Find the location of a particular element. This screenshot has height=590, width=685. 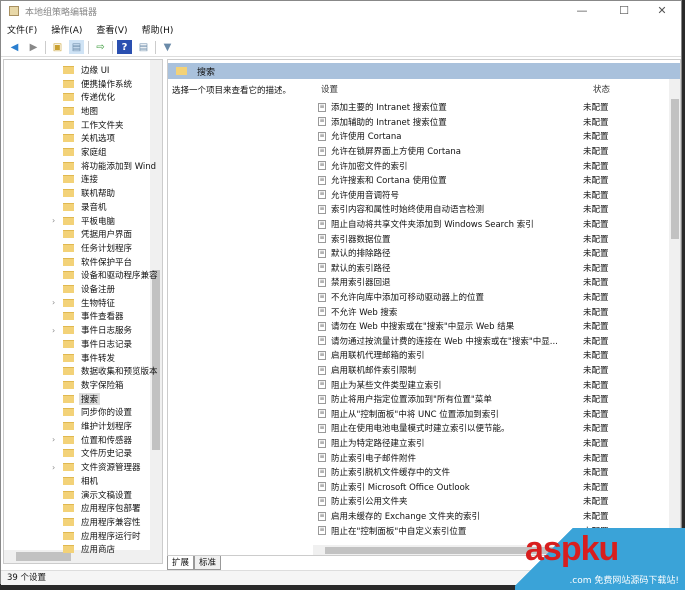

up-folder-icon: ▣ is located at coordinates (57, 47).